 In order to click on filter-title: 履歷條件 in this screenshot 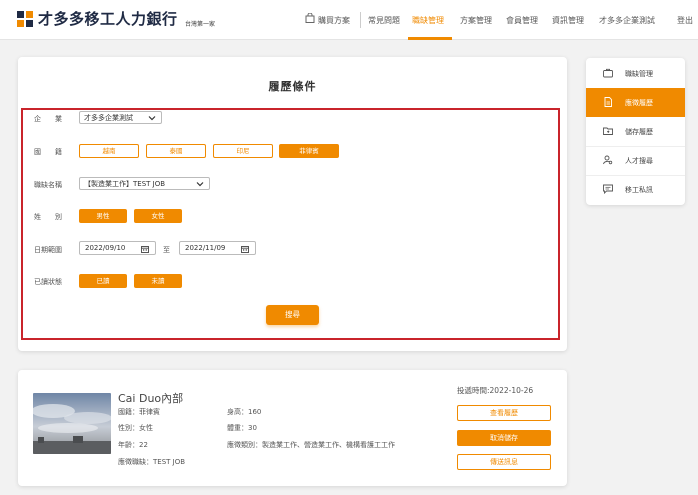, I will do `click(292, 86)`.